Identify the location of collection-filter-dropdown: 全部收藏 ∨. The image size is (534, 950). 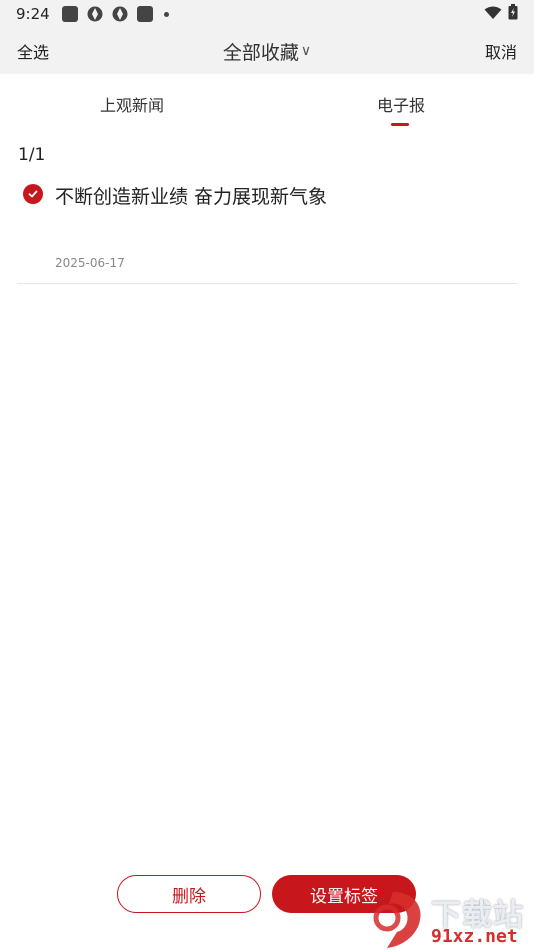
(267, 51).